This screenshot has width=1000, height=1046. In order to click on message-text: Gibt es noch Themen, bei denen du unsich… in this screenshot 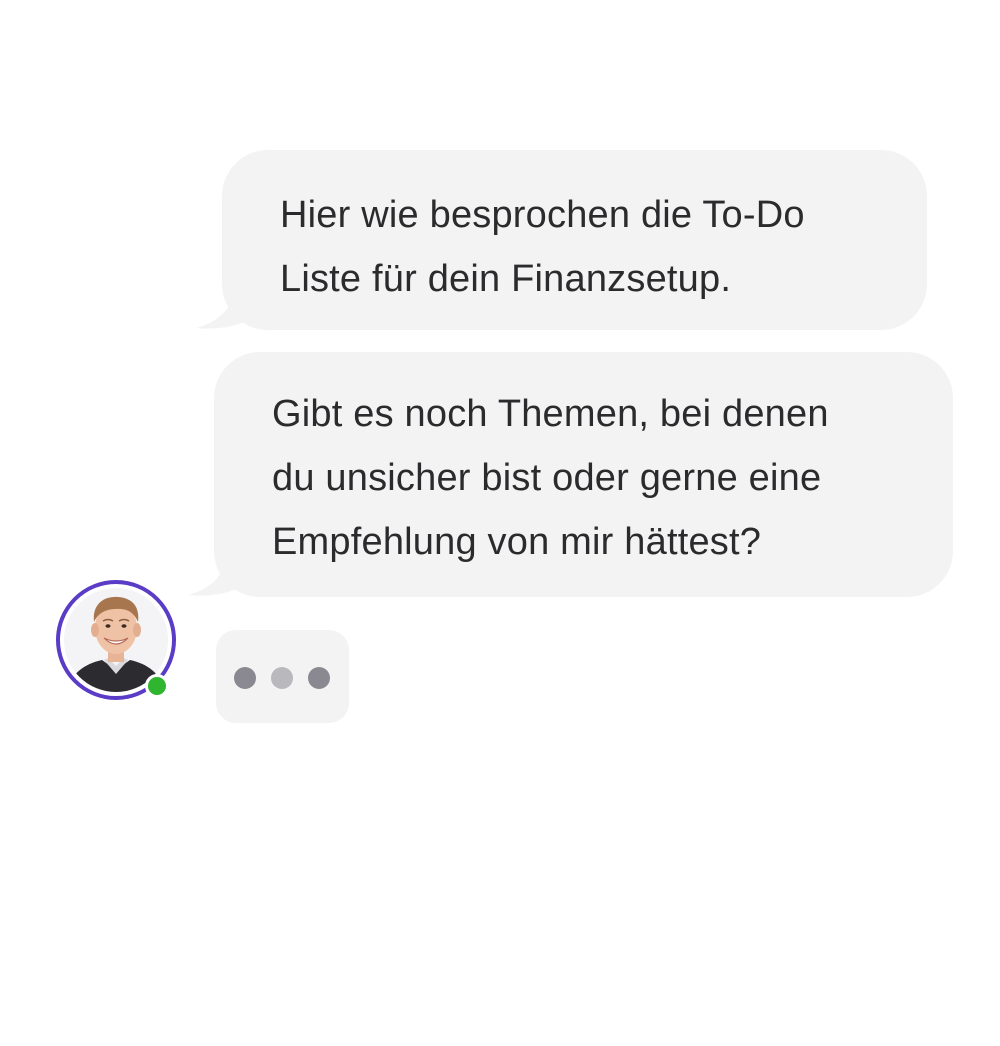, I will do `click(550, 478)`.